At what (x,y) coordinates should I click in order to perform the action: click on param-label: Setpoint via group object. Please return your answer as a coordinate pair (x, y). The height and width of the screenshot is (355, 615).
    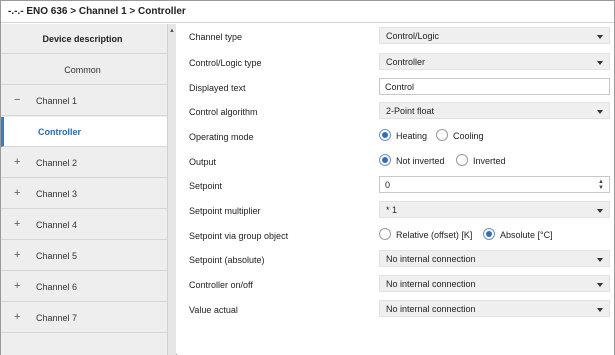
    Looking at the image, I should click on (239, 236).